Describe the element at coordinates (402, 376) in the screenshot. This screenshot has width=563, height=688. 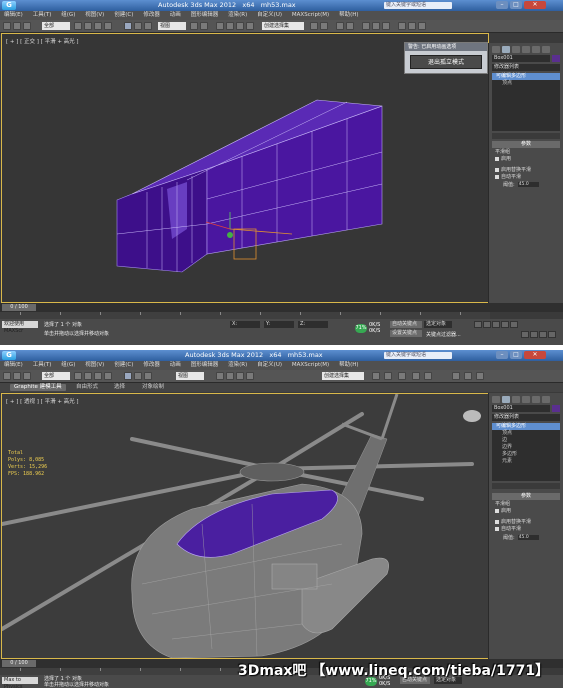
I see `layer-icon` at that location.